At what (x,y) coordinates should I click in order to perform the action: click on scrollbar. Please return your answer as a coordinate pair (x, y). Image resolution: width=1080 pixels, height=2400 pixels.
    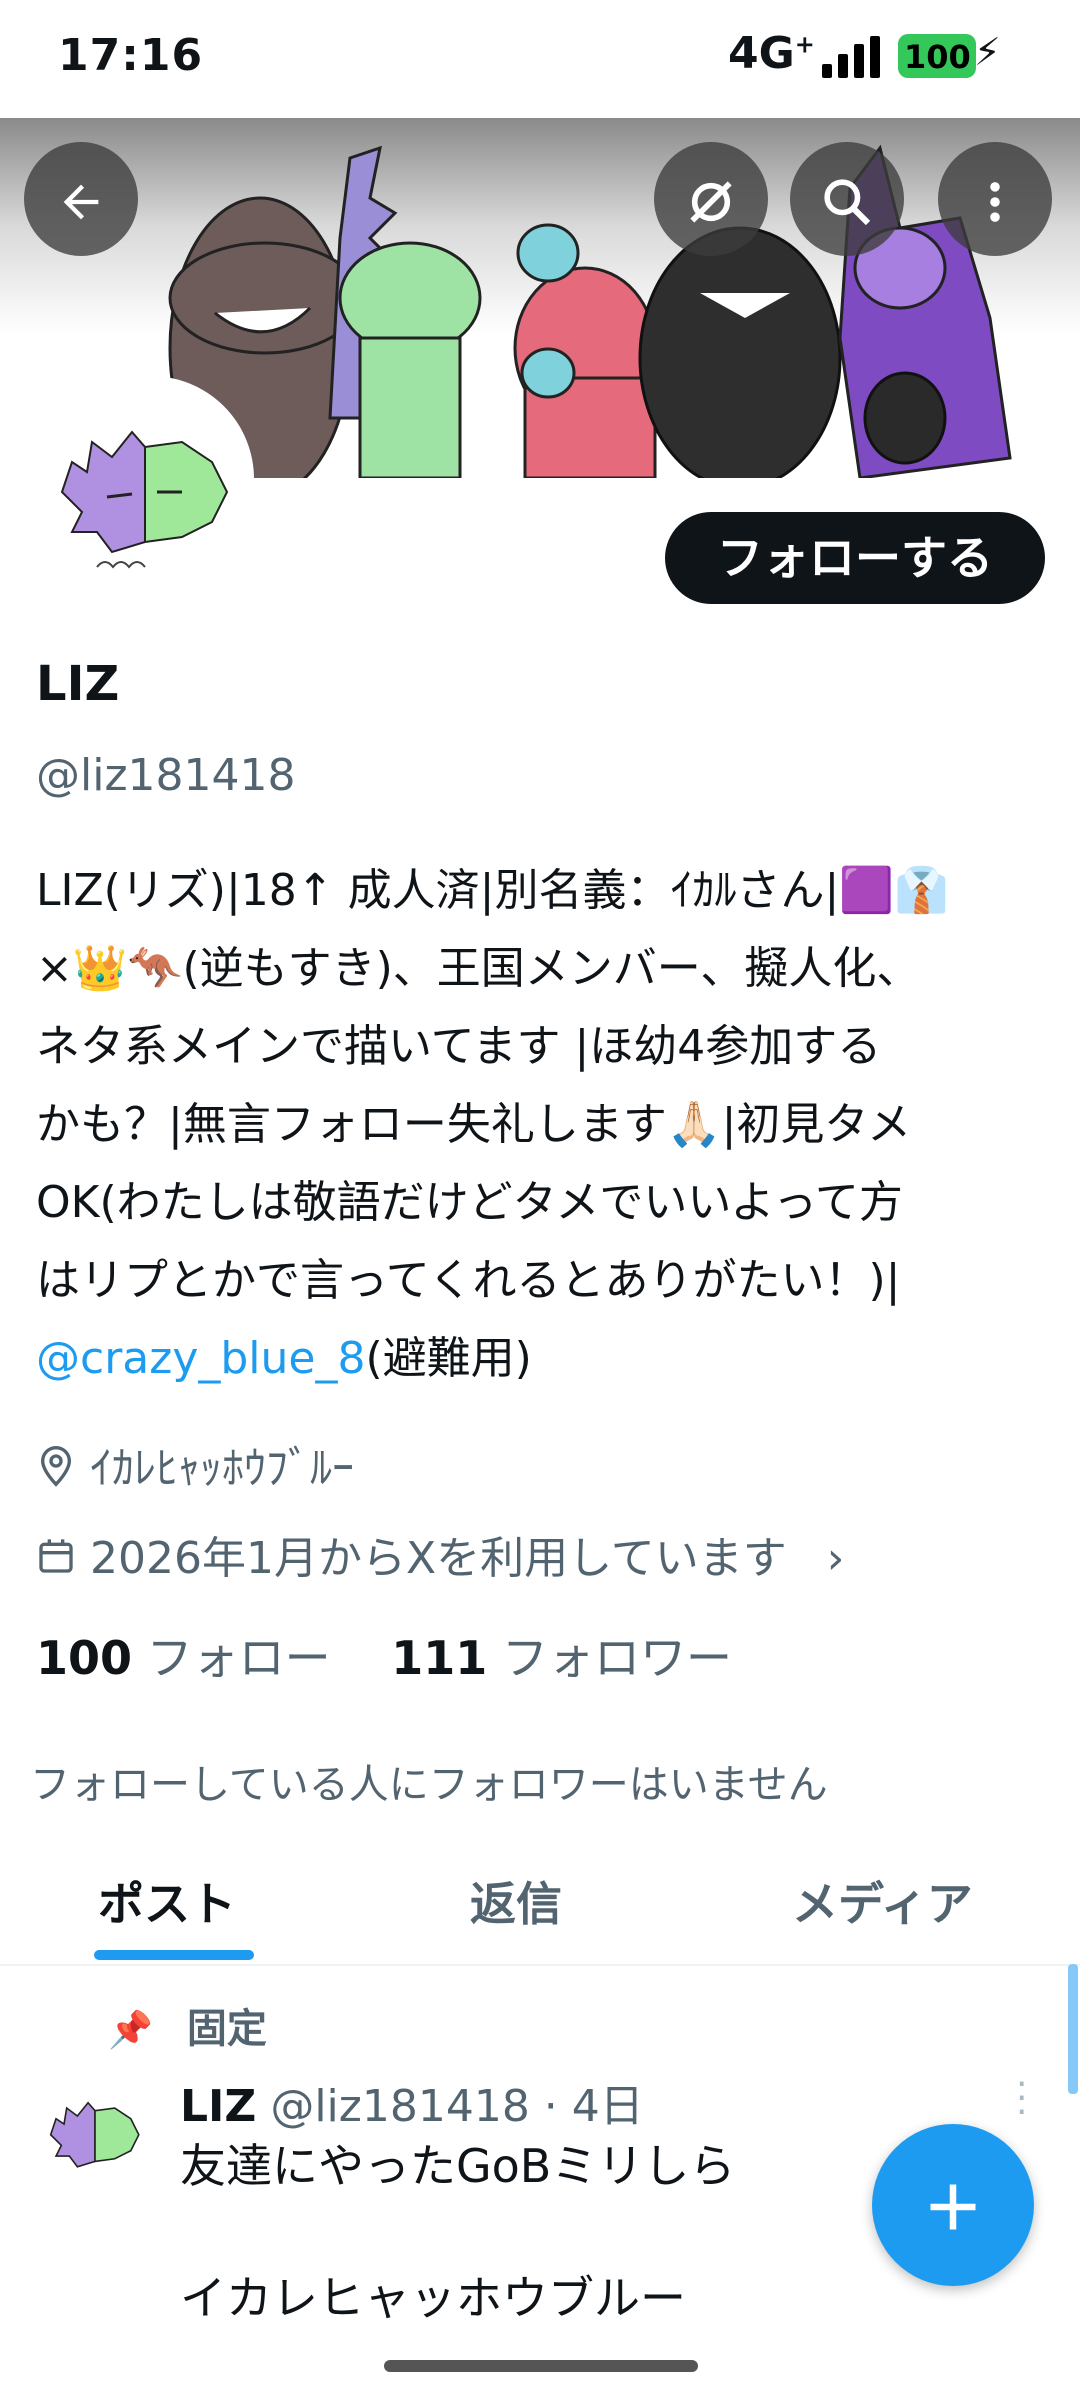
    Looking at the image, I should click on (1073, 2029).